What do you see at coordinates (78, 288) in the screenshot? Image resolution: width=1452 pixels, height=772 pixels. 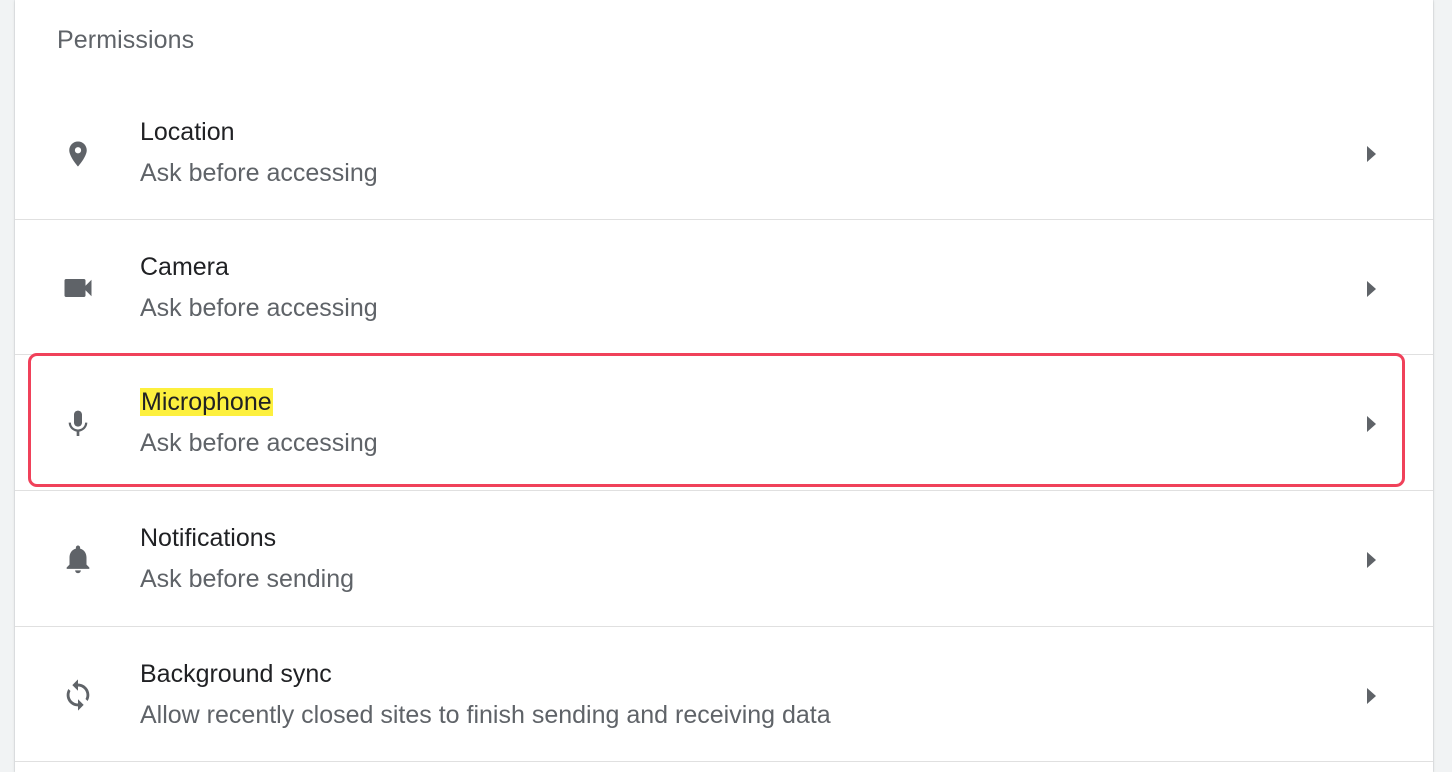 I see `videocam-icon` at bounding box center [78, 288].